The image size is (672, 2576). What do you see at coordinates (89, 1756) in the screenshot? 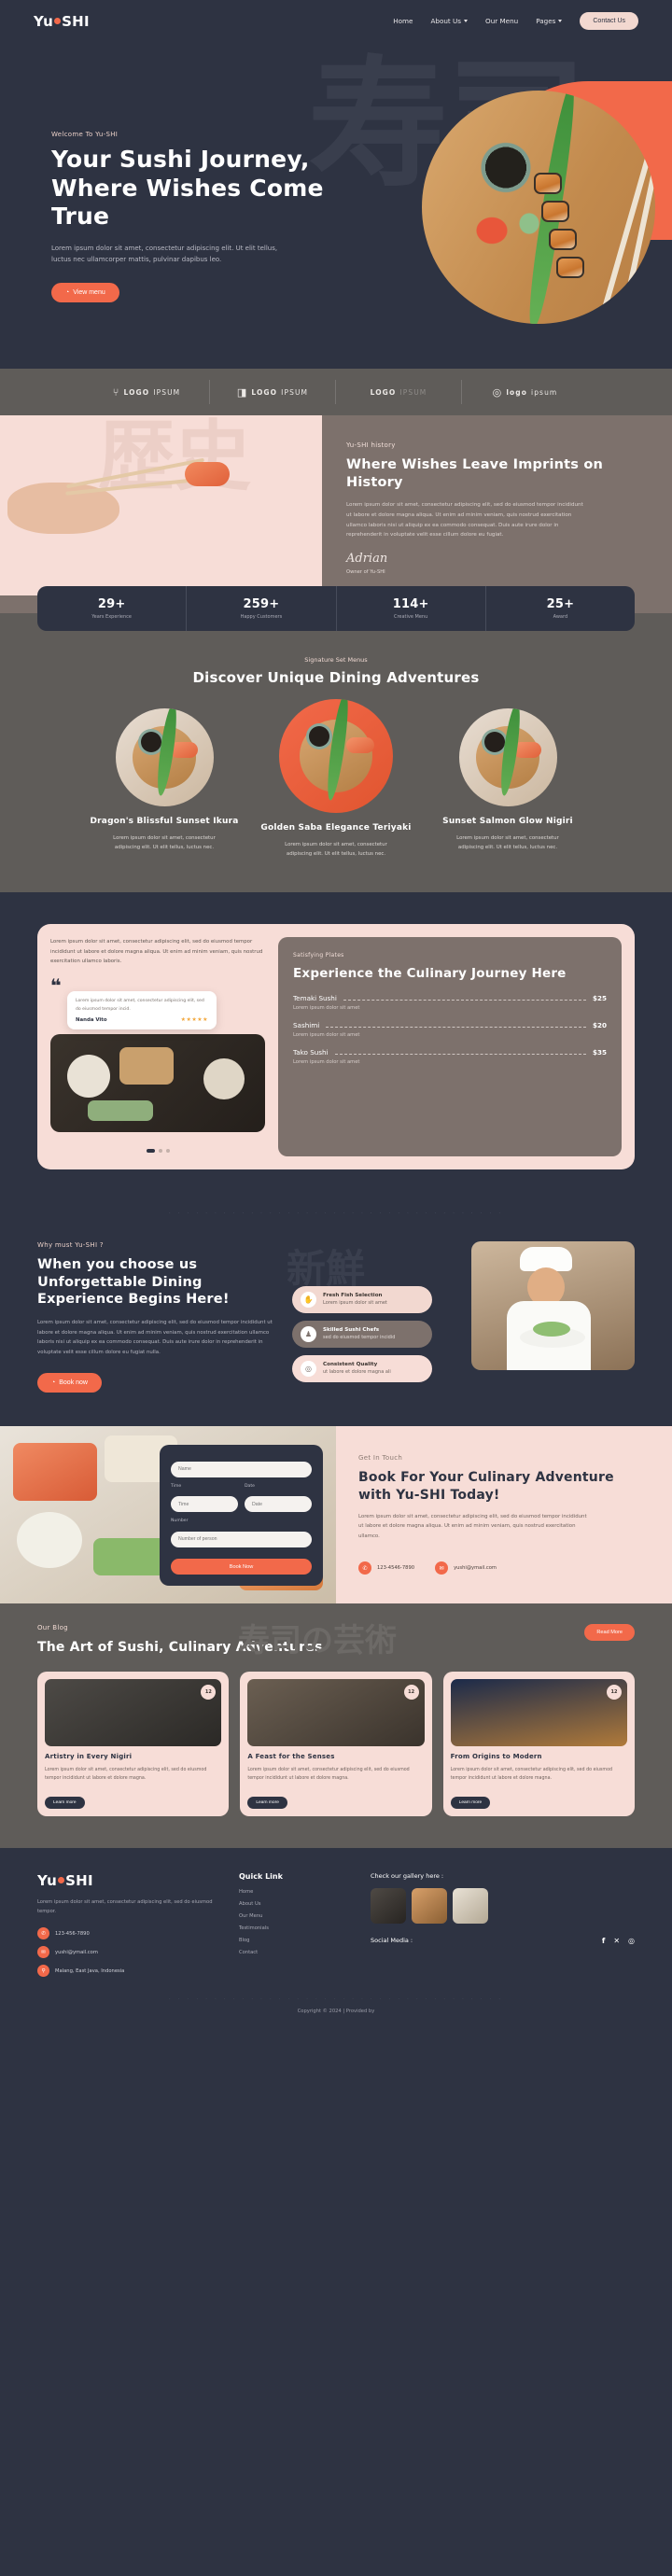
I see `blog-card-title: Artistry in Every Nigiri` at bounding box center [89, 1756].